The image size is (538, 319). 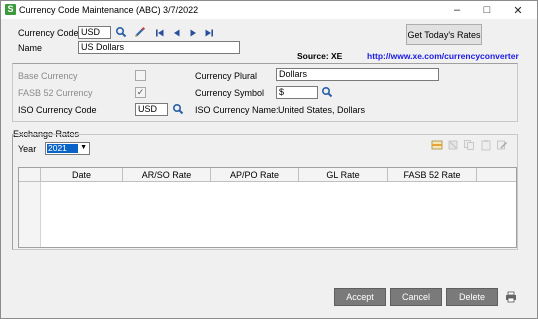 What do you see at coordinates (496, 175) in the screenshot?
I see `grid-filler-header` at bounding box center [496, 175].